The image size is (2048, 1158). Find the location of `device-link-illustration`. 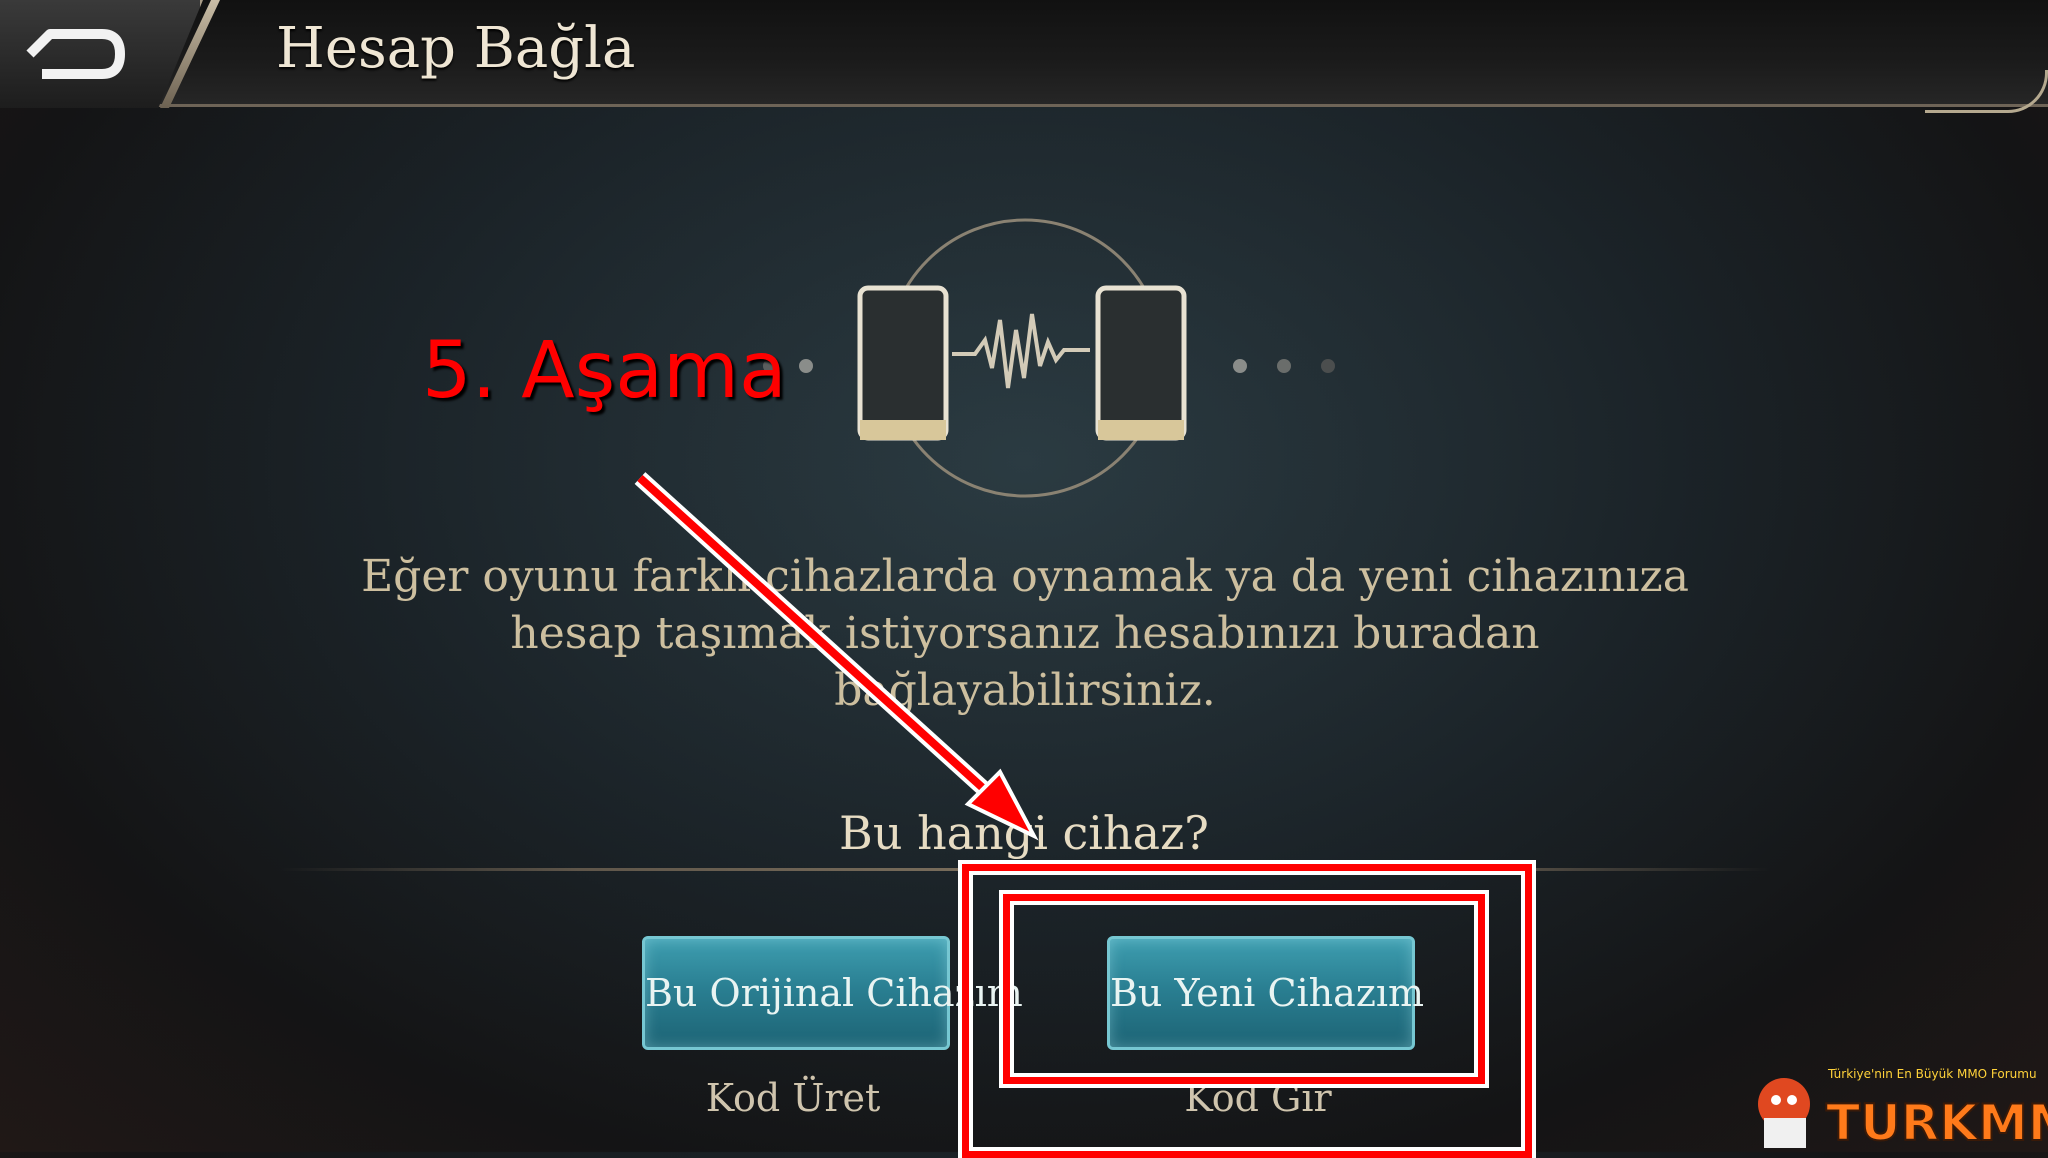

device-link-illustration is located at coordinates (1022, 358).